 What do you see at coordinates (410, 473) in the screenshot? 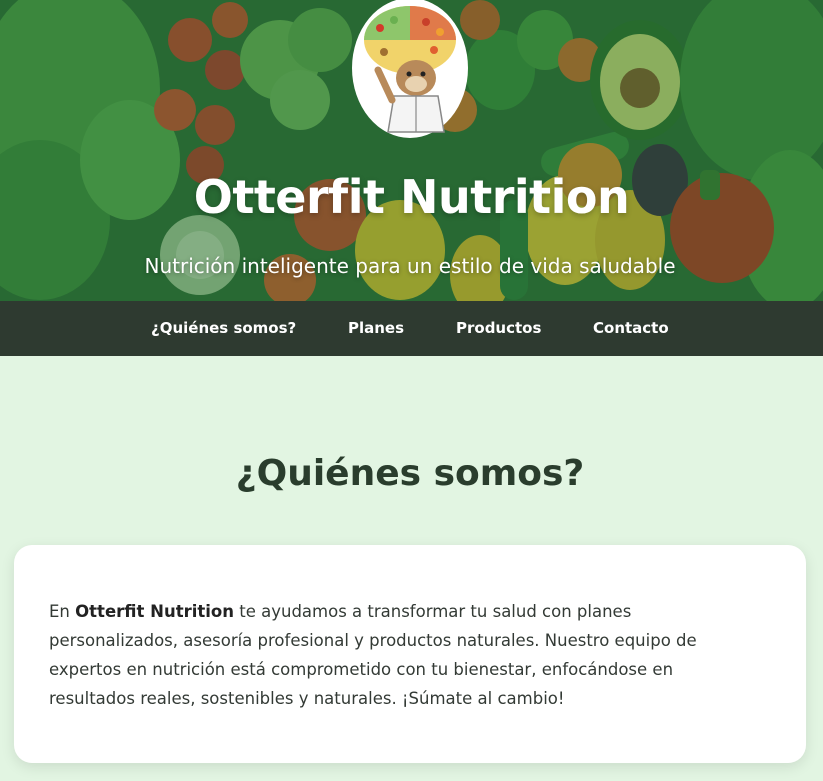
I see `about-section-title: ¿Quiénes somos?` at bounding box center [410, 473].